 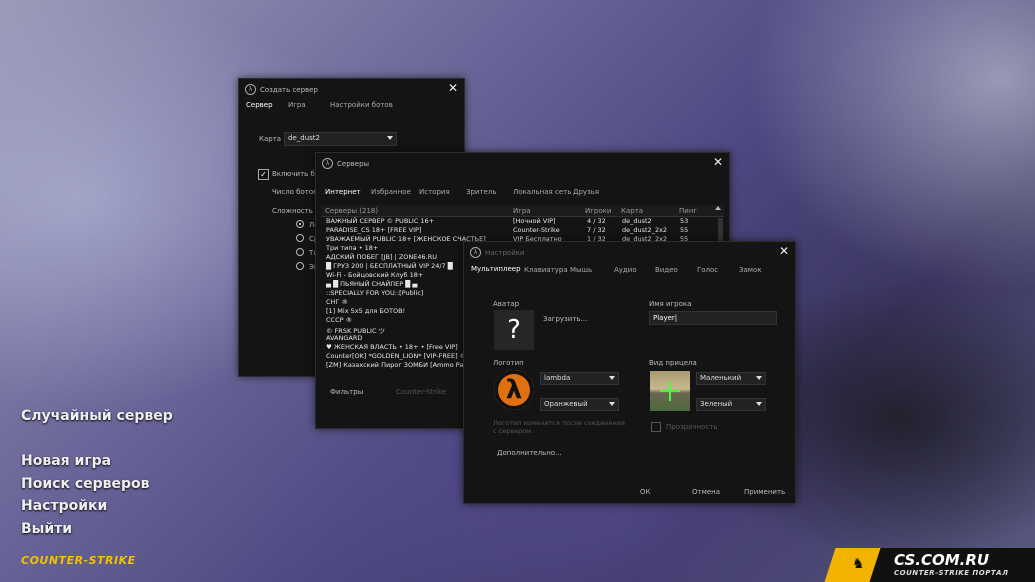 I want to click on filters-button: Фильтры, so click(x=346, y=392).